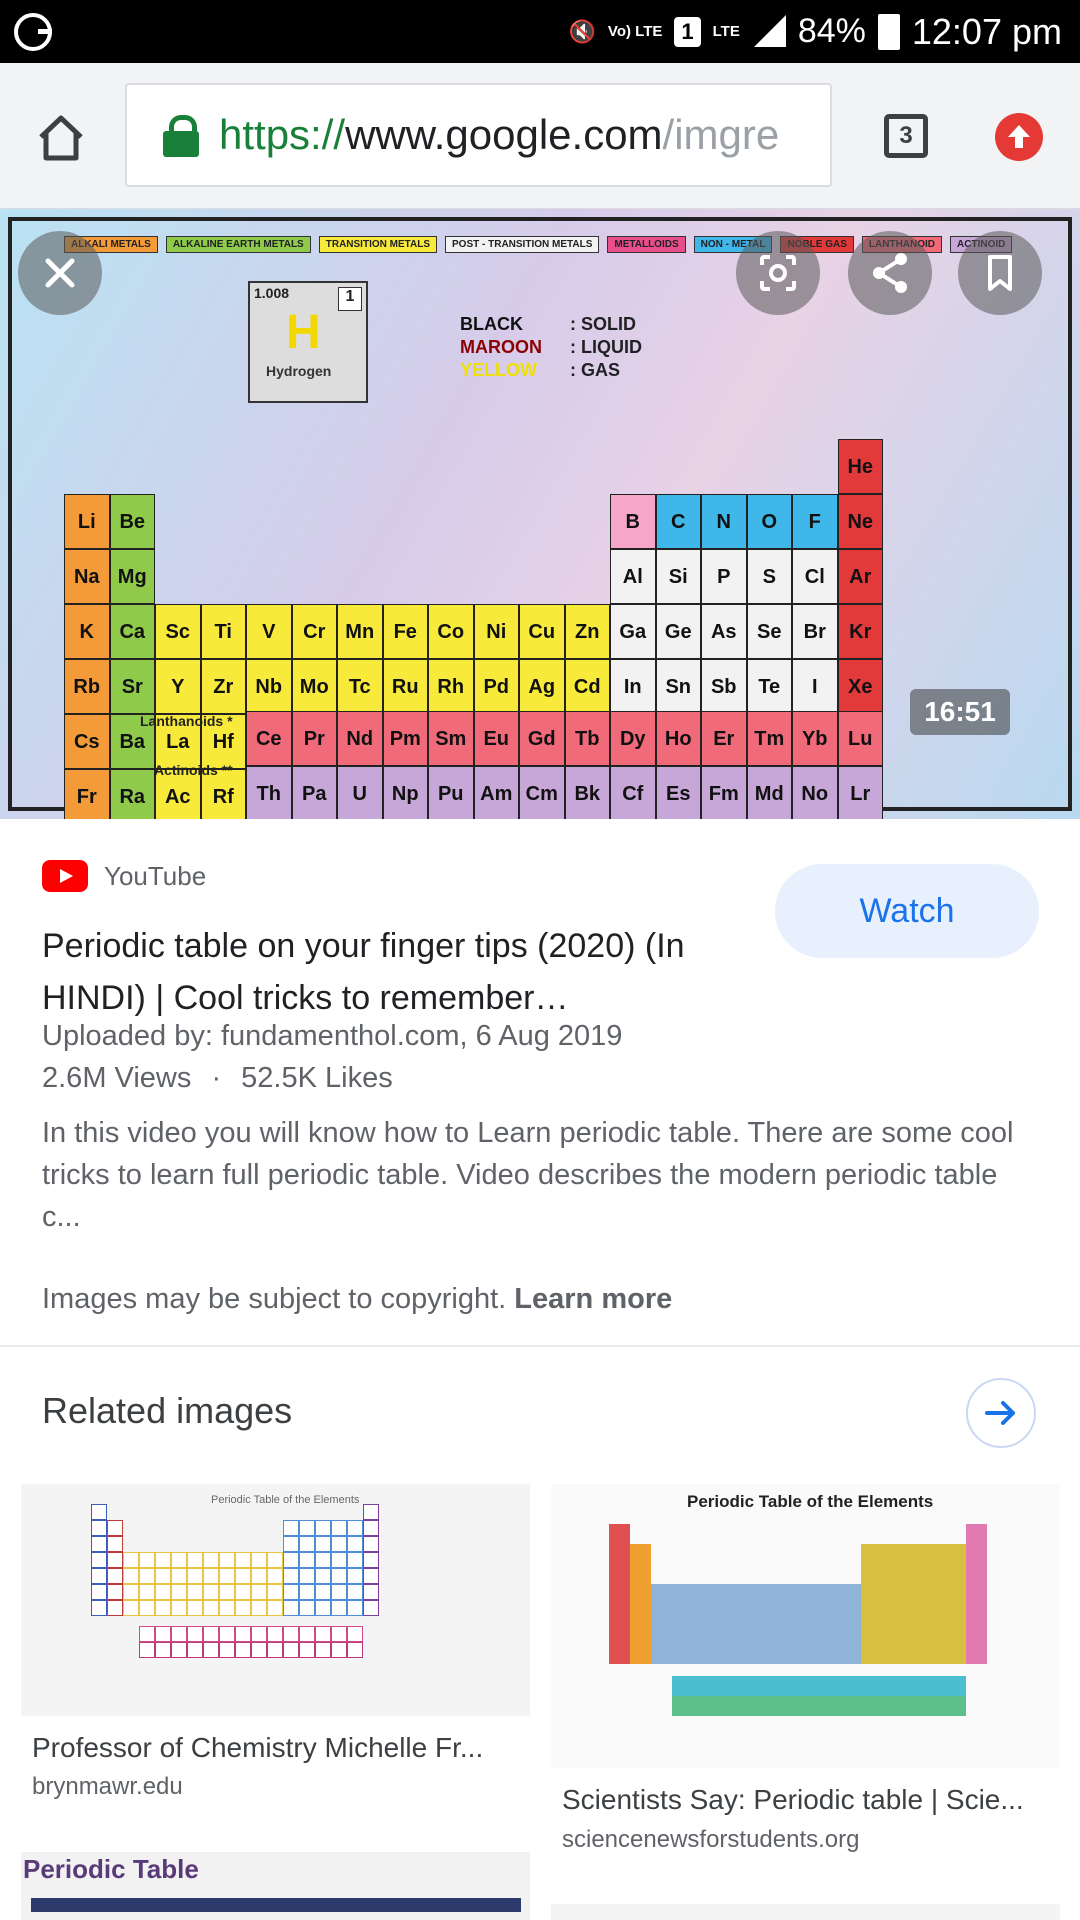 Image resolution: width=1080 pixels, height=1920 pixels. I want to click on home-icon, so click(61, 138).